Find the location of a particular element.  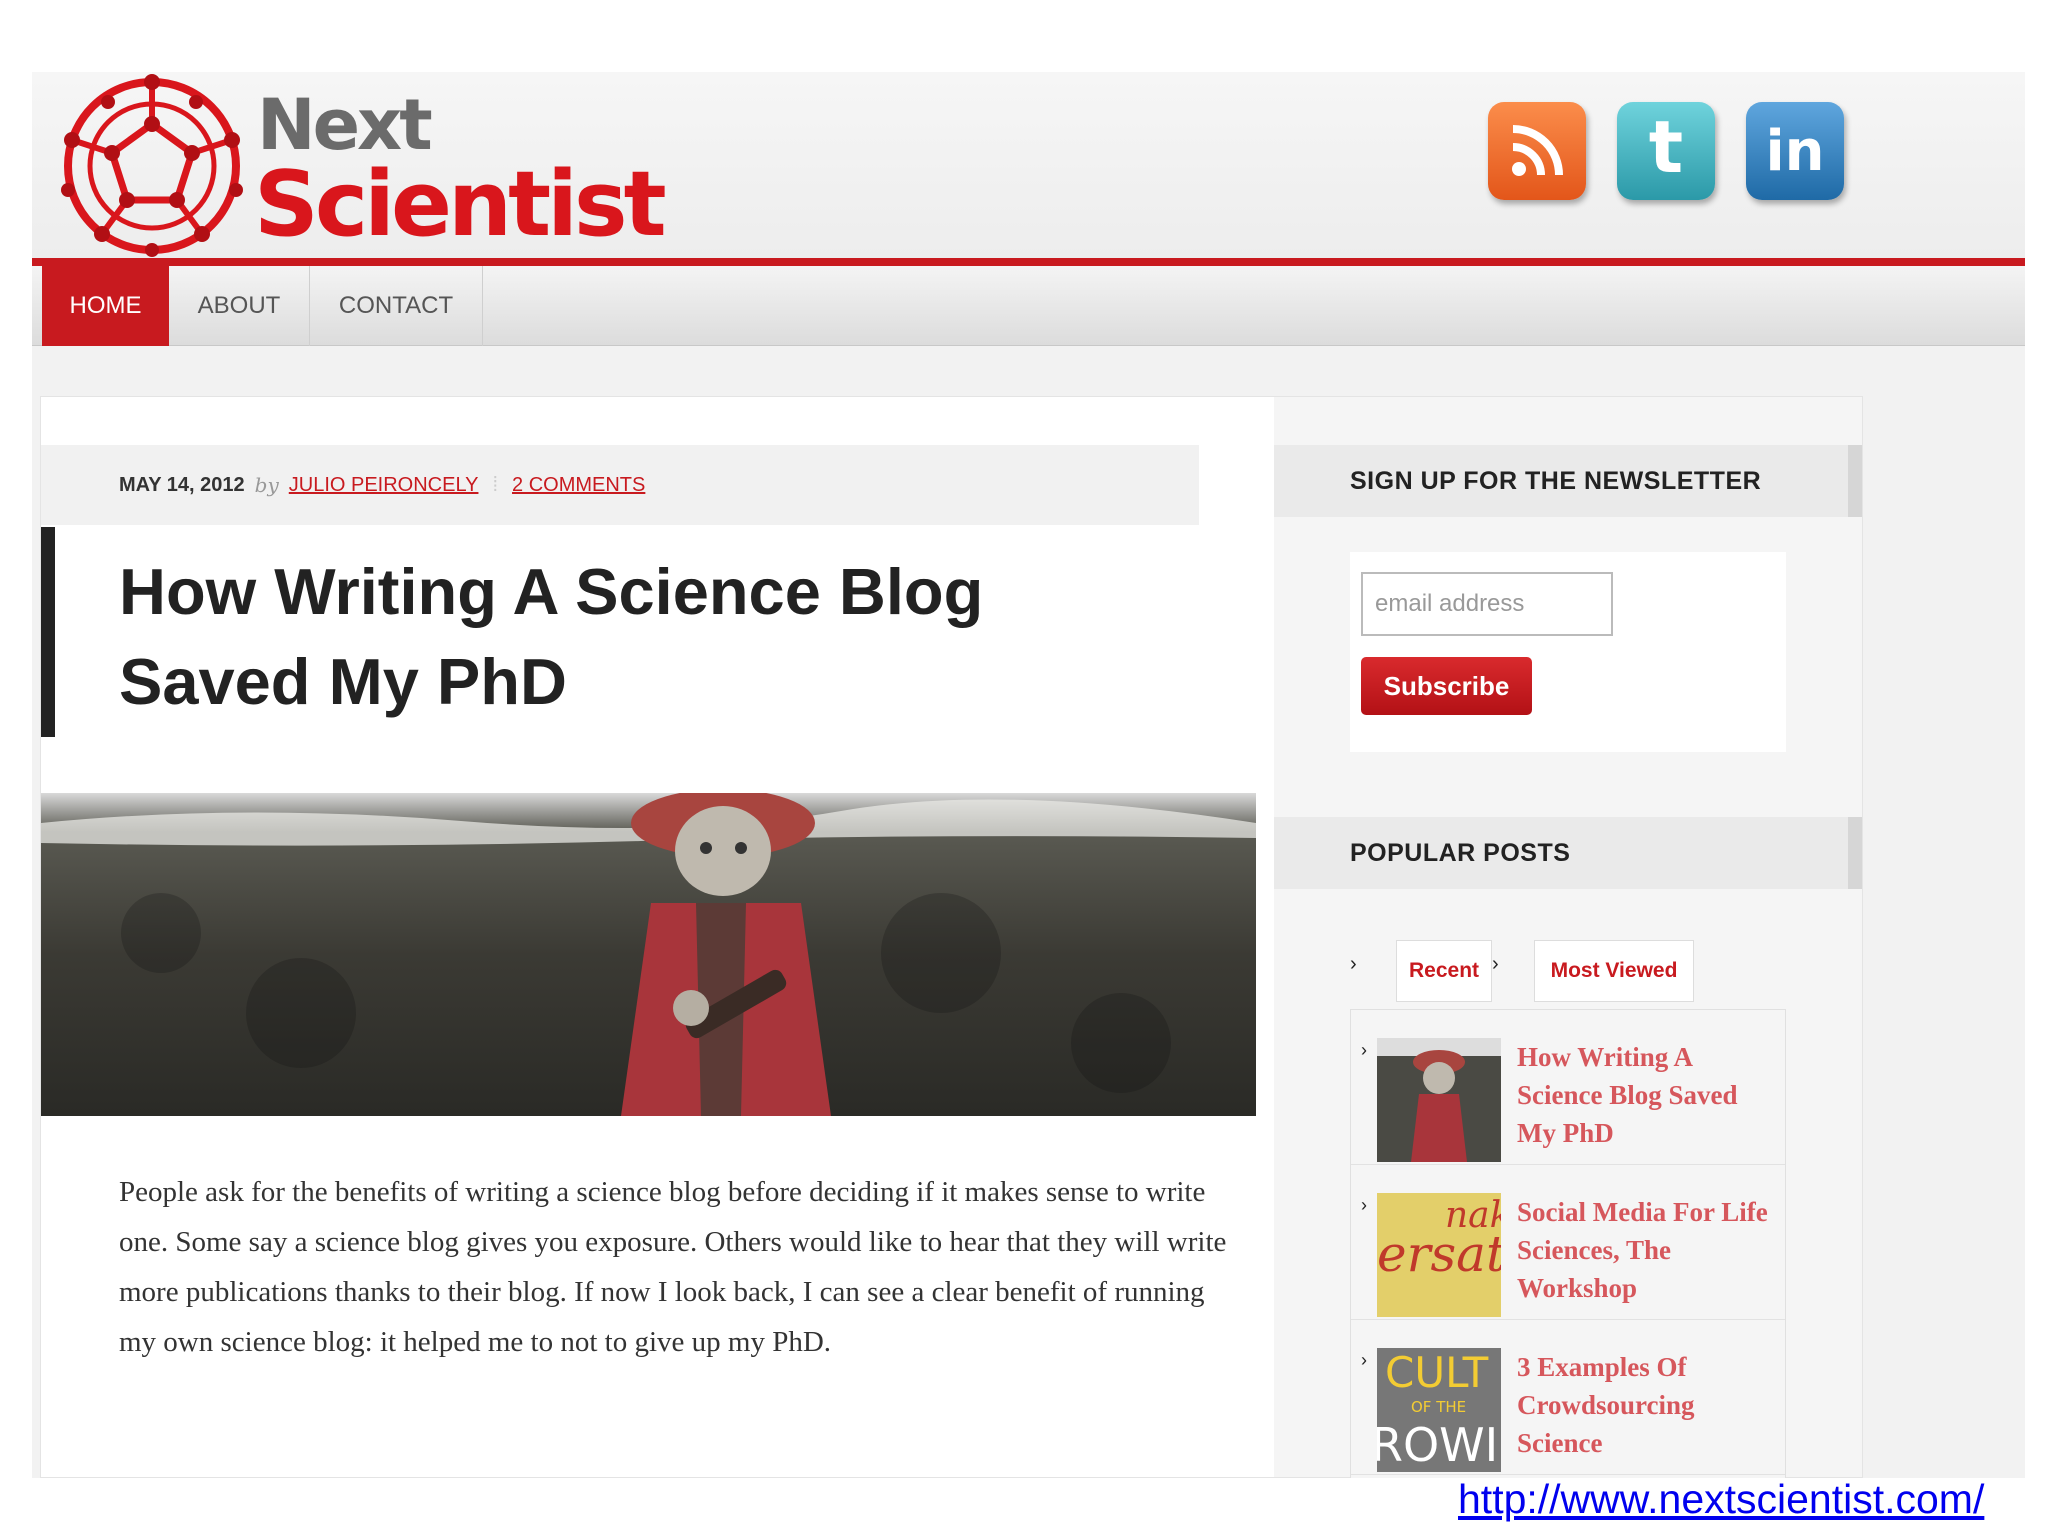

popular-post-link: 3 Examples Of Crowdsourcing Science is located at coordinates (1647, 1405).